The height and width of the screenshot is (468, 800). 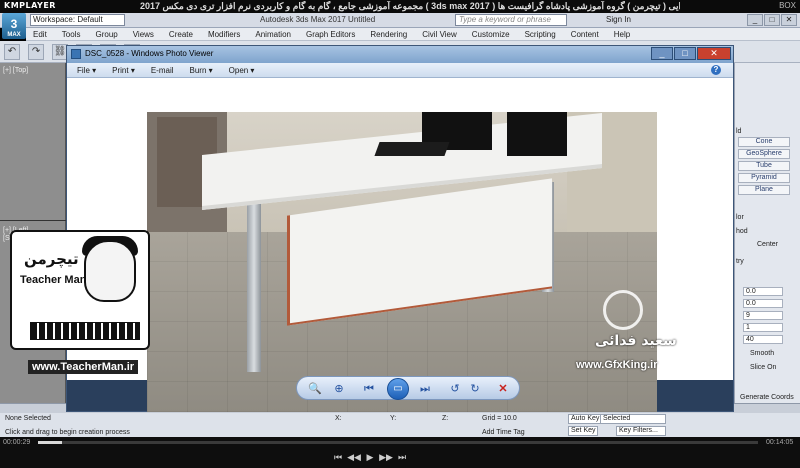 I want to click on cone-button: Cone, so click(x=764, y=142).